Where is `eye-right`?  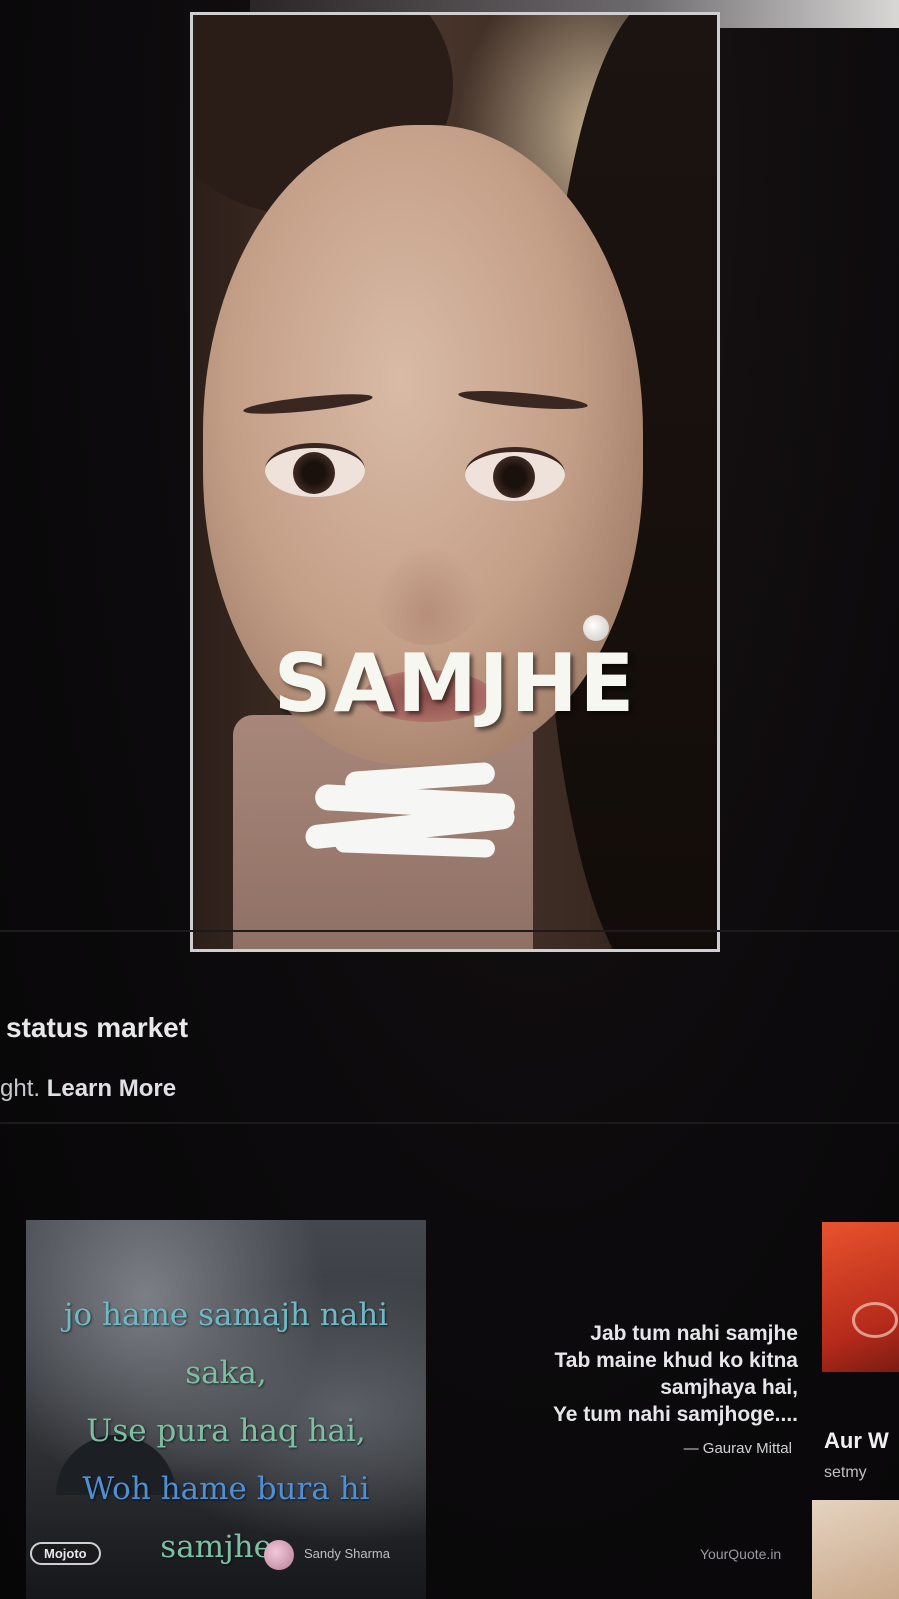
eye-right is located at coordinates (515, 474).